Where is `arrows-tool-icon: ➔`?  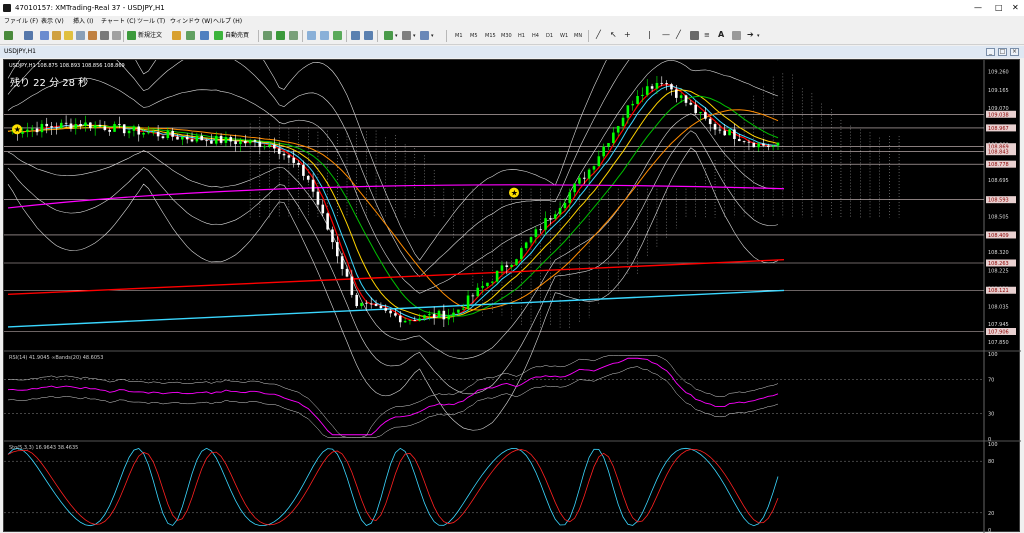
arrows-tool-icon: ➔ is located at coordinates (750, 35).